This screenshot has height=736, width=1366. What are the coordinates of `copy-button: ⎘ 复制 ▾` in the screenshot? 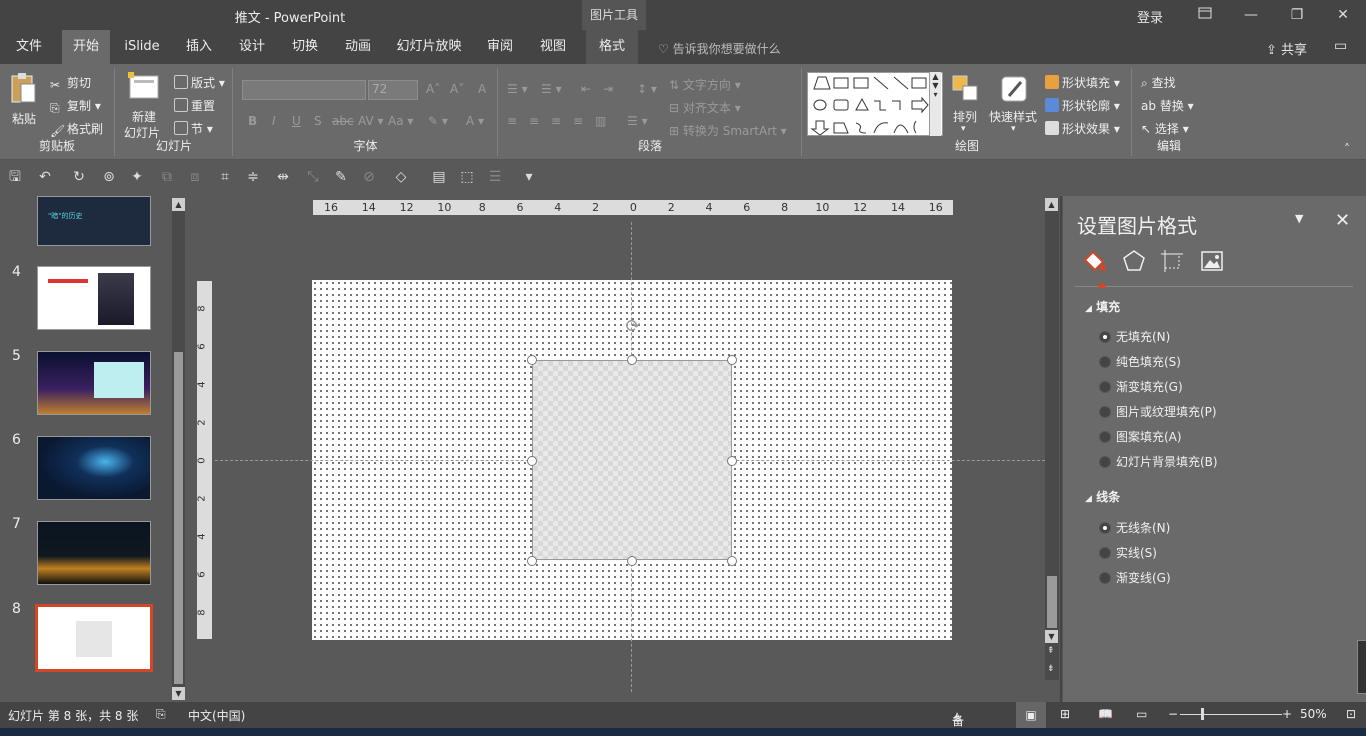 It's located at (75, 106).